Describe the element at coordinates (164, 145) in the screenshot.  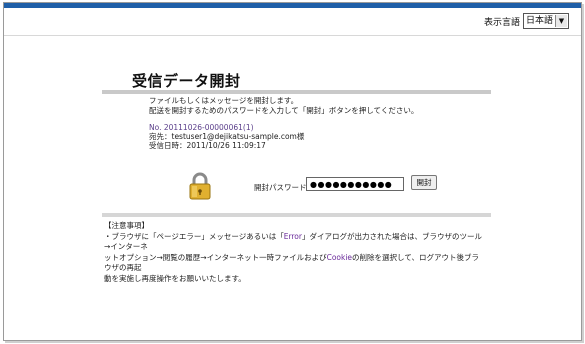
I see `received-label: 受信日時` at that location.